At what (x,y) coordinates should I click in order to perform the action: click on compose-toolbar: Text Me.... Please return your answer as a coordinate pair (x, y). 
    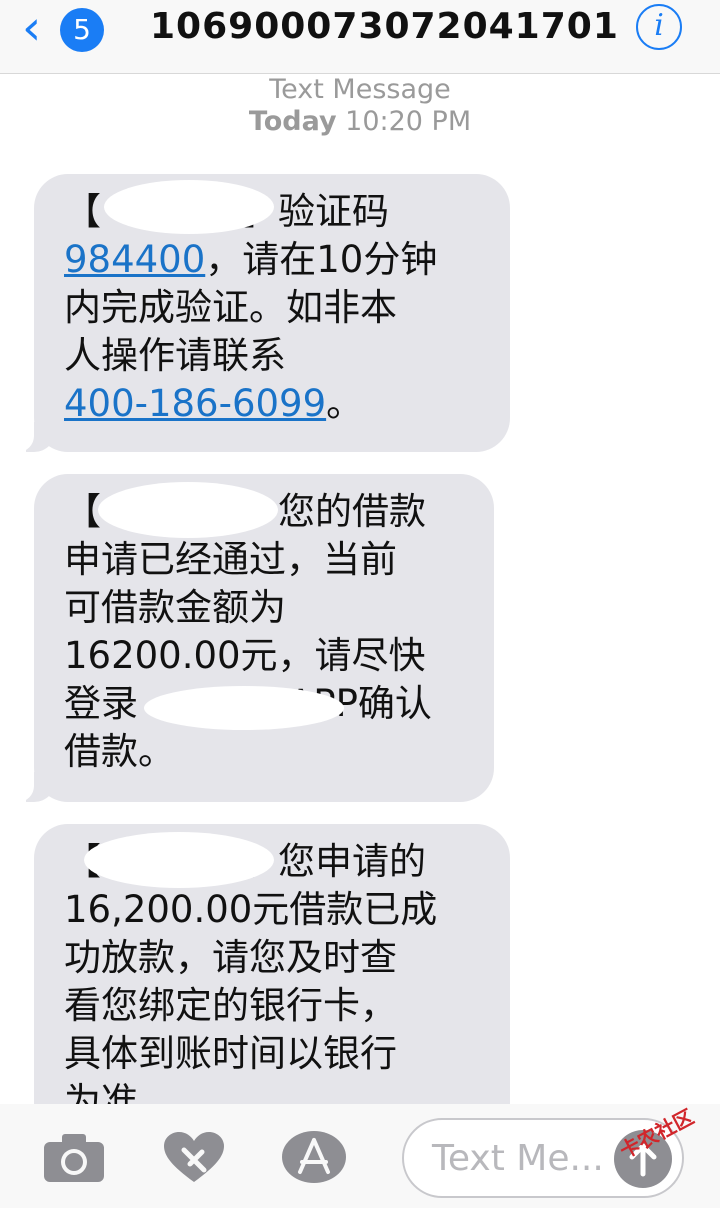
    Looking at the image, I should click on (360, 1156).